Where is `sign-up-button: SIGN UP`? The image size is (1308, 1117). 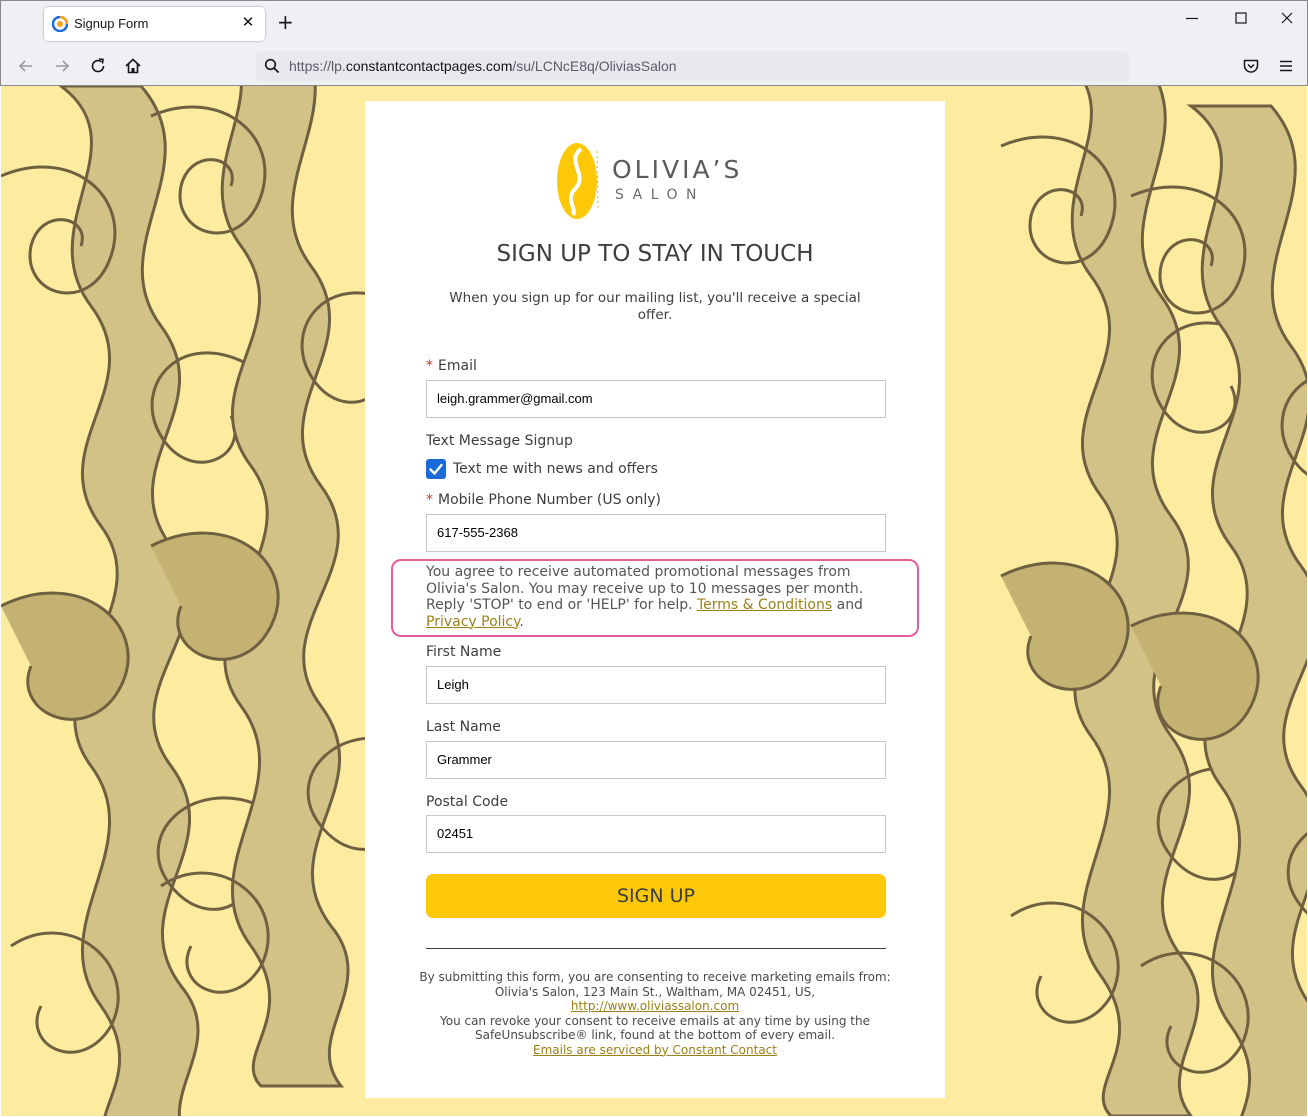 sign-up-button: SIGN UP is located at coordinates (656, 896).